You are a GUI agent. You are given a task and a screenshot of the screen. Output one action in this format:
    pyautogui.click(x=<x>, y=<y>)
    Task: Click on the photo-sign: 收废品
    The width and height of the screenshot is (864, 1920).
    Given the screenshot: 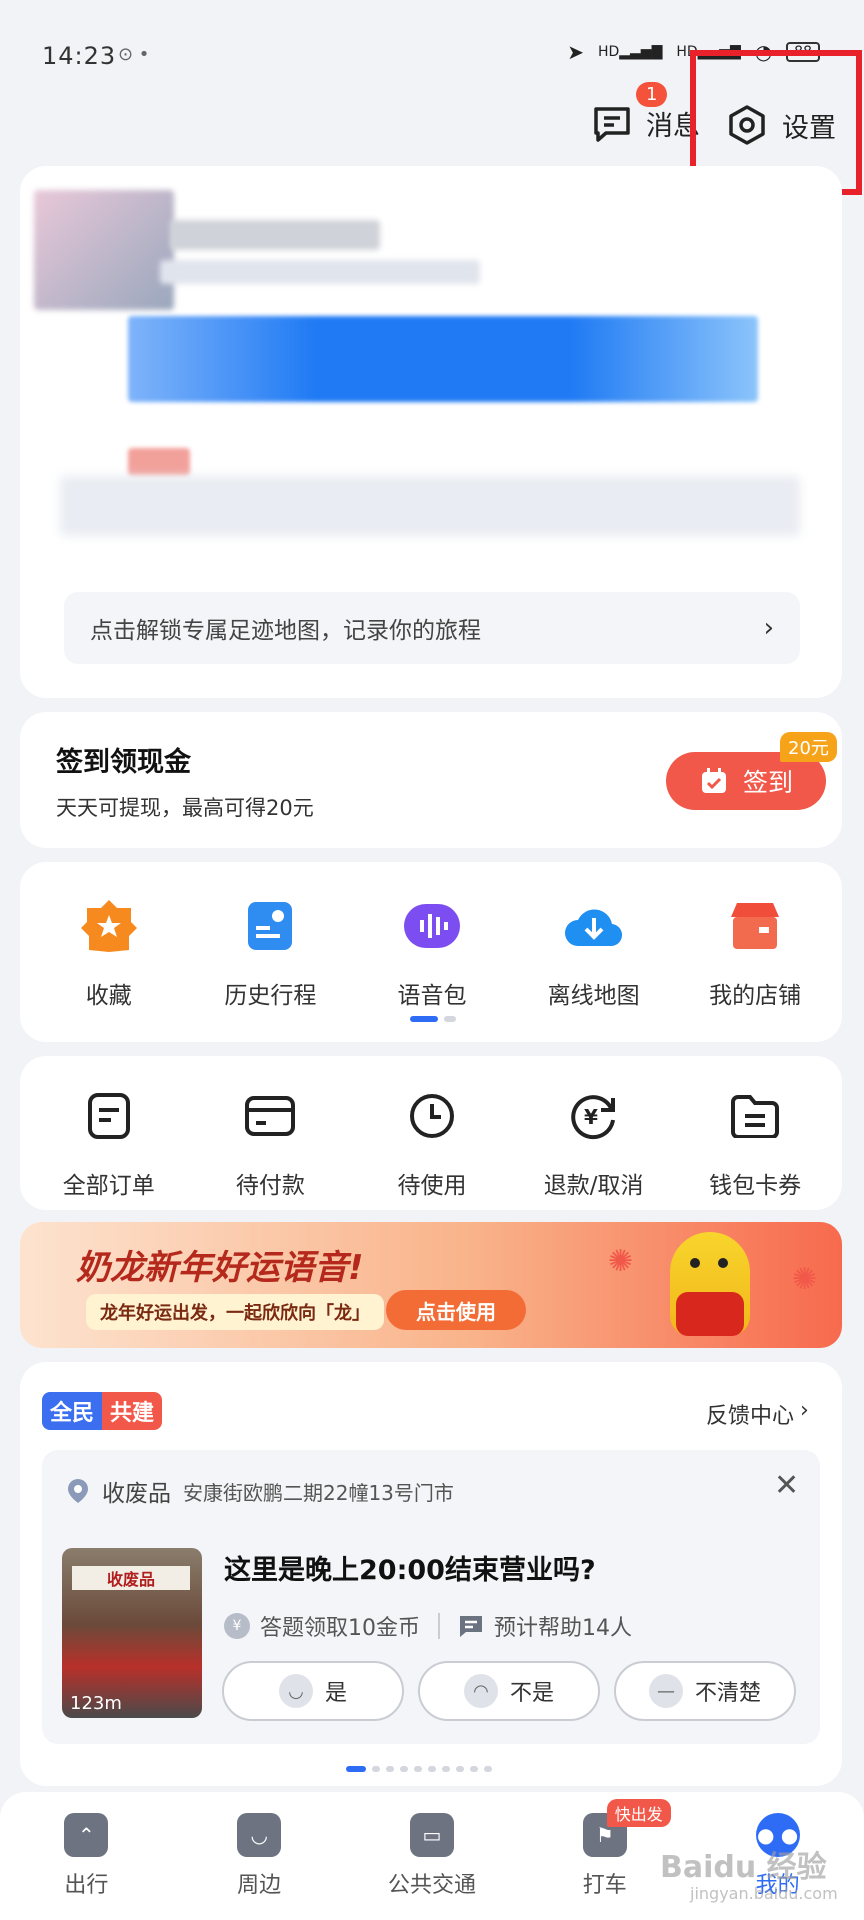 What is the action you would take?
    pyautogui.click(x=131, y=1578)
    